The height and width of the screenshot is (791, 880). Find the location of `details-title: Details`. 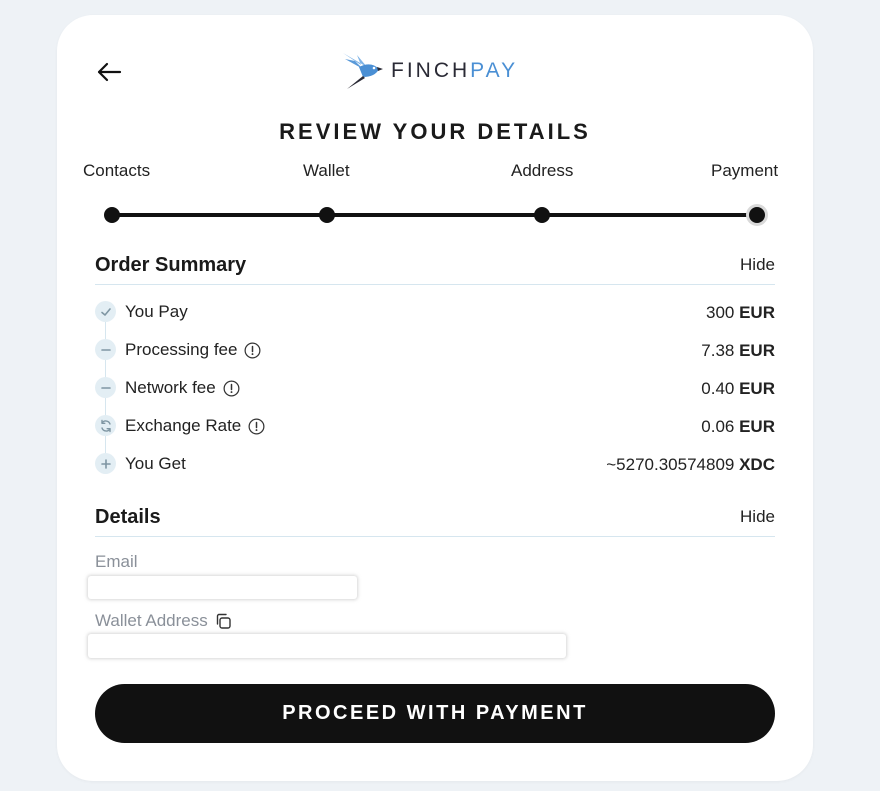

details-title: Details is located at coordinates (128, 517).